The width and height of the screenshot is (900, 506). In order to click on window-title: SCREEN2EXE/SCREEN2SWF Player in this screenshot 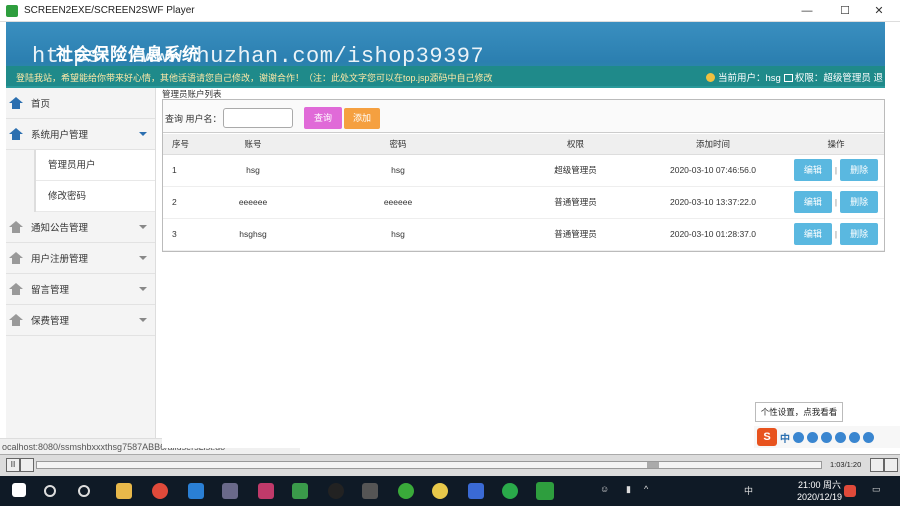, I will do `click(109, 10)`.